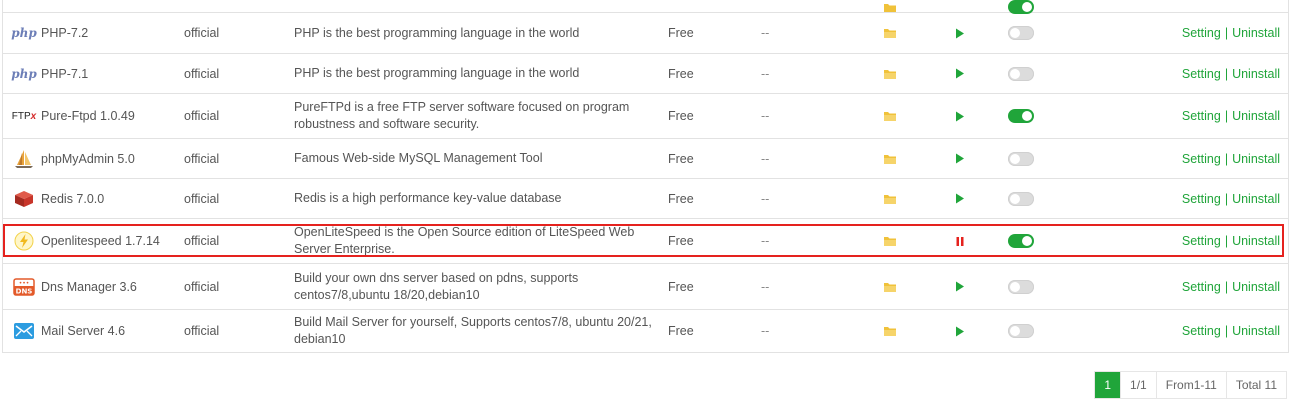 The height and width of the screenshot is (399, 1292). Describe the element at coordinates (89, 286) in the screenshot. I see `plugin-name: Dns Manager 3.6` at that location.